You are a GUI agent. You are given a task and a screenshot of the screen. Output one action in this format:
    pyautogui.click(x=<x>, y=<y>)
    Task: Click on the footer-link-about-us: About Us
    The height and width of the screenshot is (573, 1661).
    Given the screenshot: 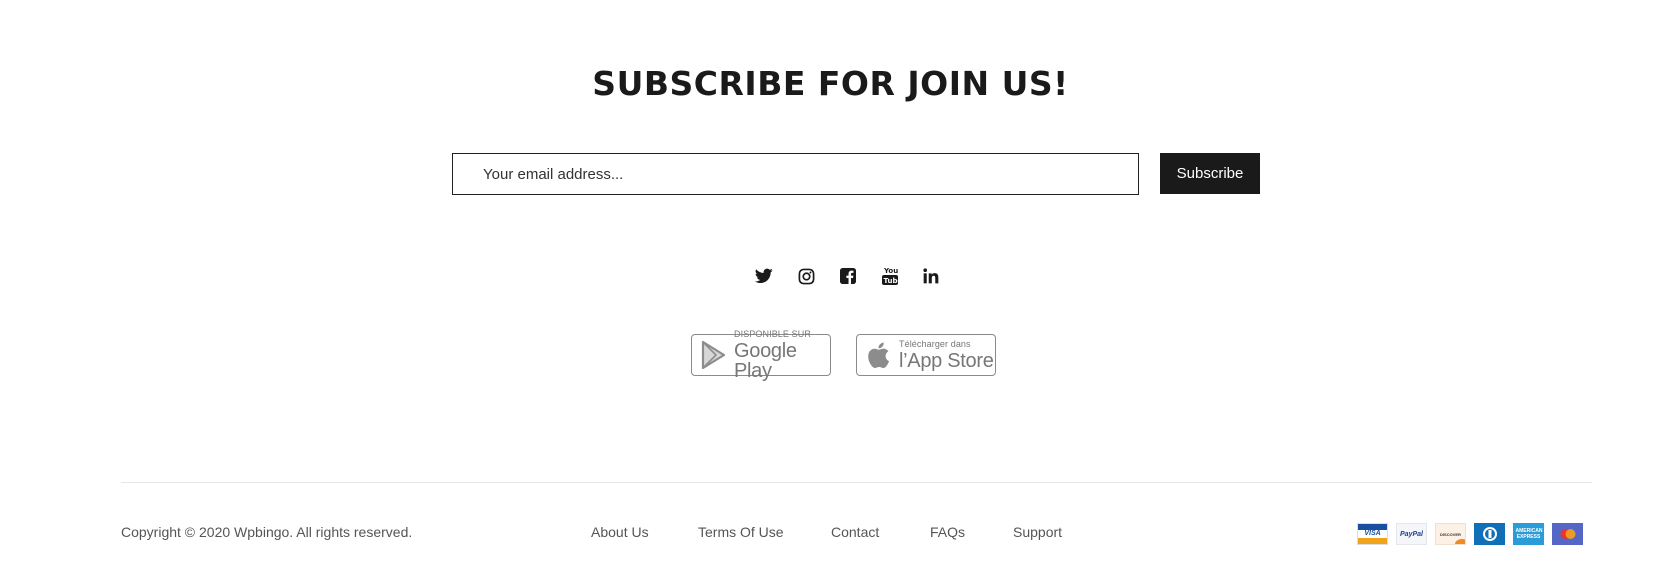 What is the action you would take?
    pyautogui.click(x=620, y=532)
    